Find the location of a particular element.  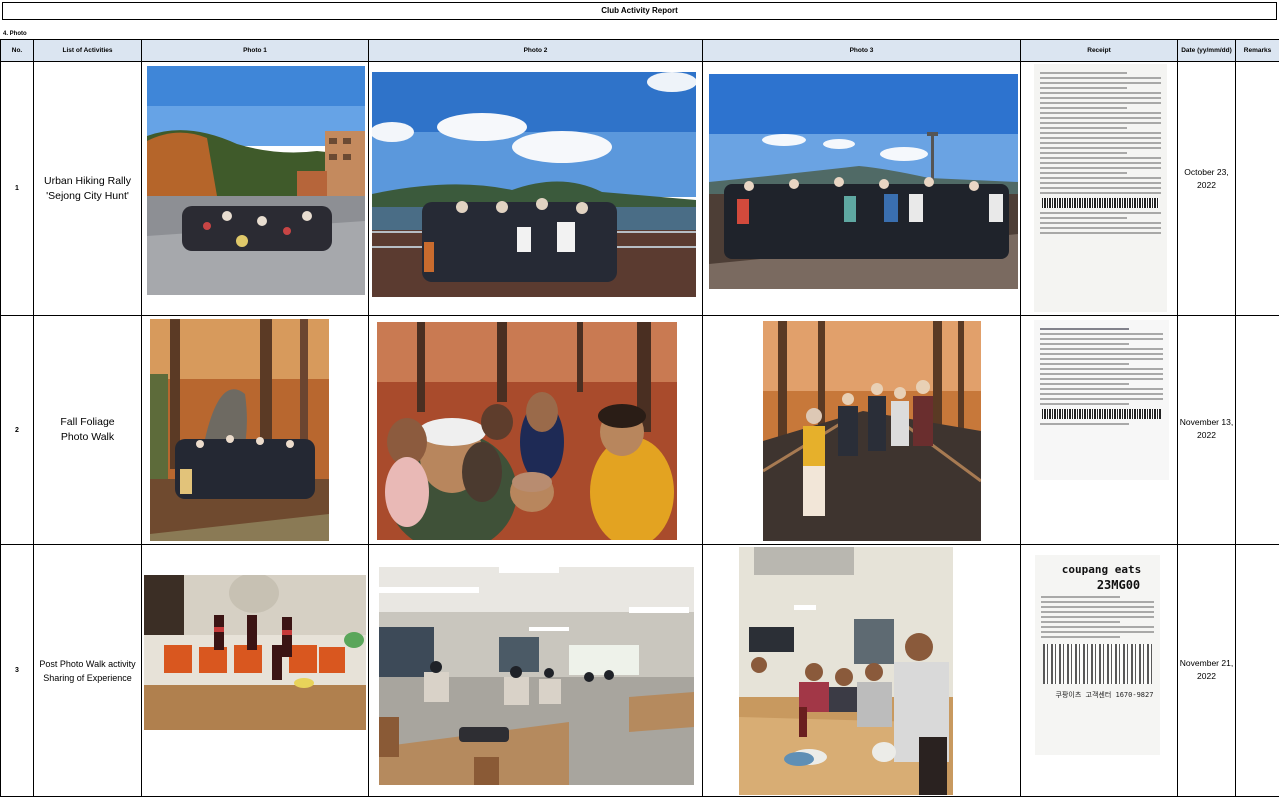

photo-group-lake-bridge is located at coordinates (534, 184).